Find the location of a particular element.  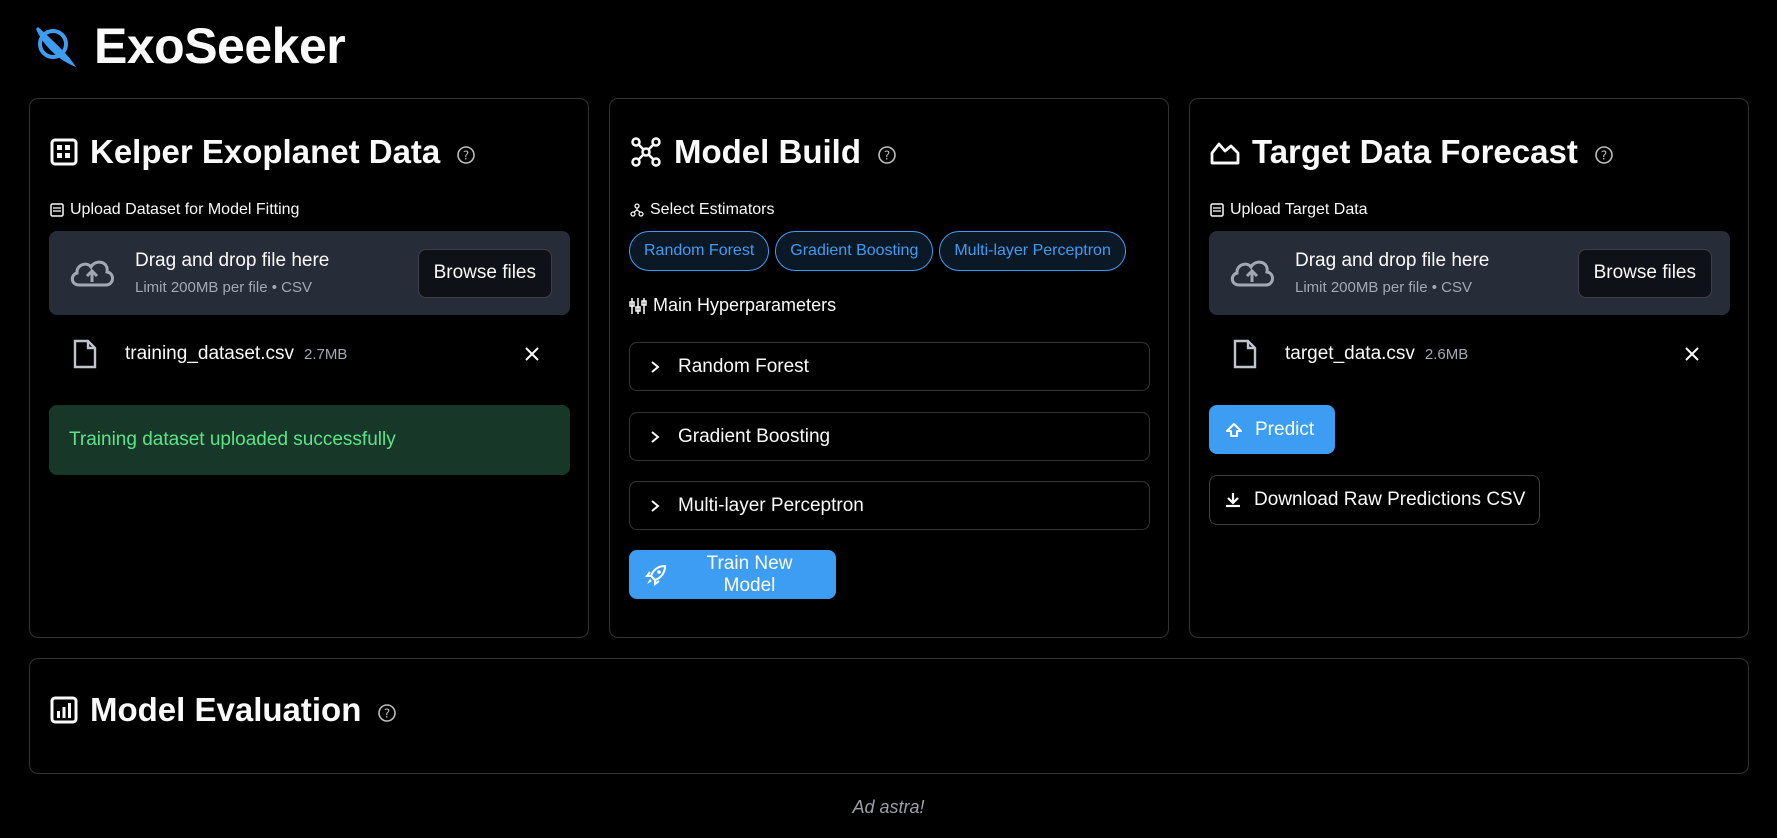

evaluation-card-header: Model Evaluation ? is located at coordinates (223, 710).